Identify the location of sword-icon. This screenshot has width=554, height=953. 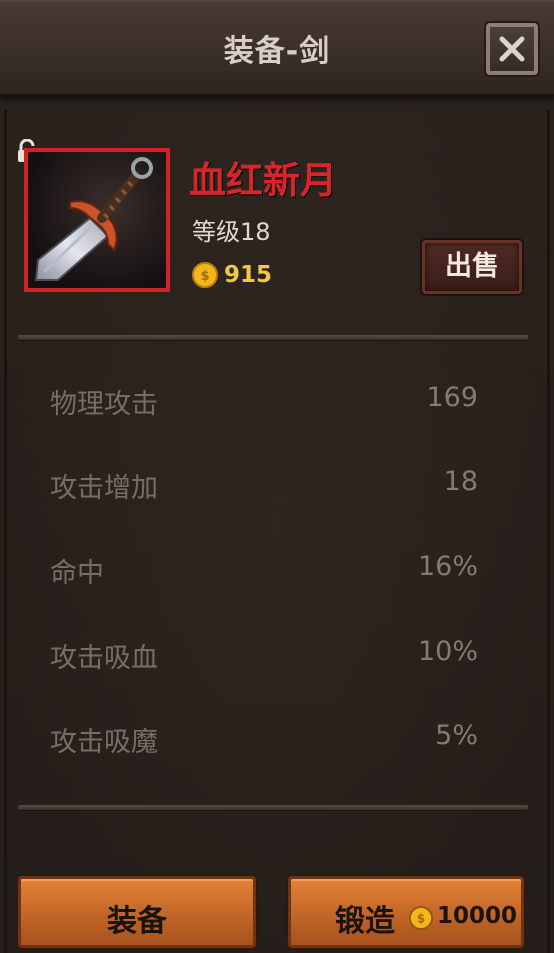
(93, 219).